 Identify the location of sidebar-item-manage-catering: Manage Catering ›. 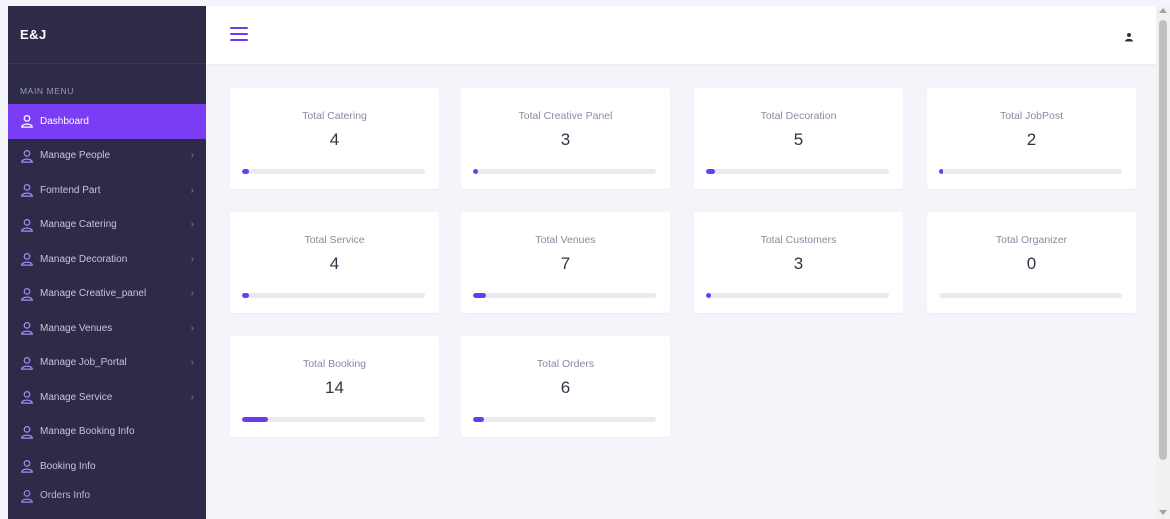
(107, 225).